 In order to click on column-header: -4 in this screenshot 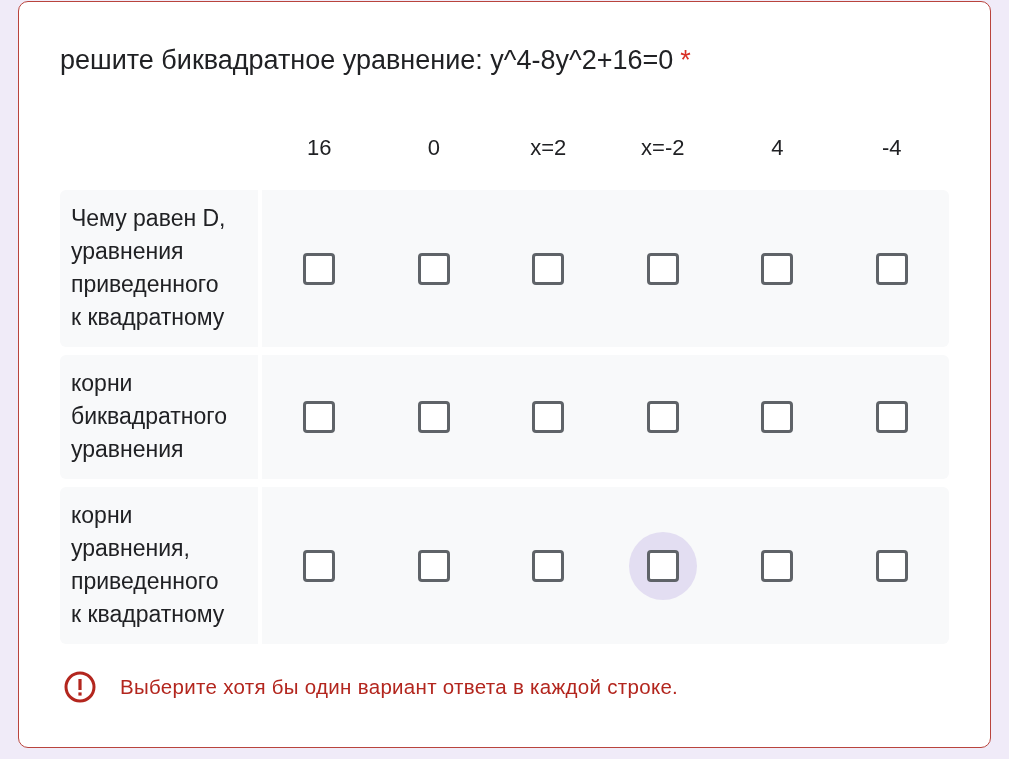, I will do `click(891, 148)`.